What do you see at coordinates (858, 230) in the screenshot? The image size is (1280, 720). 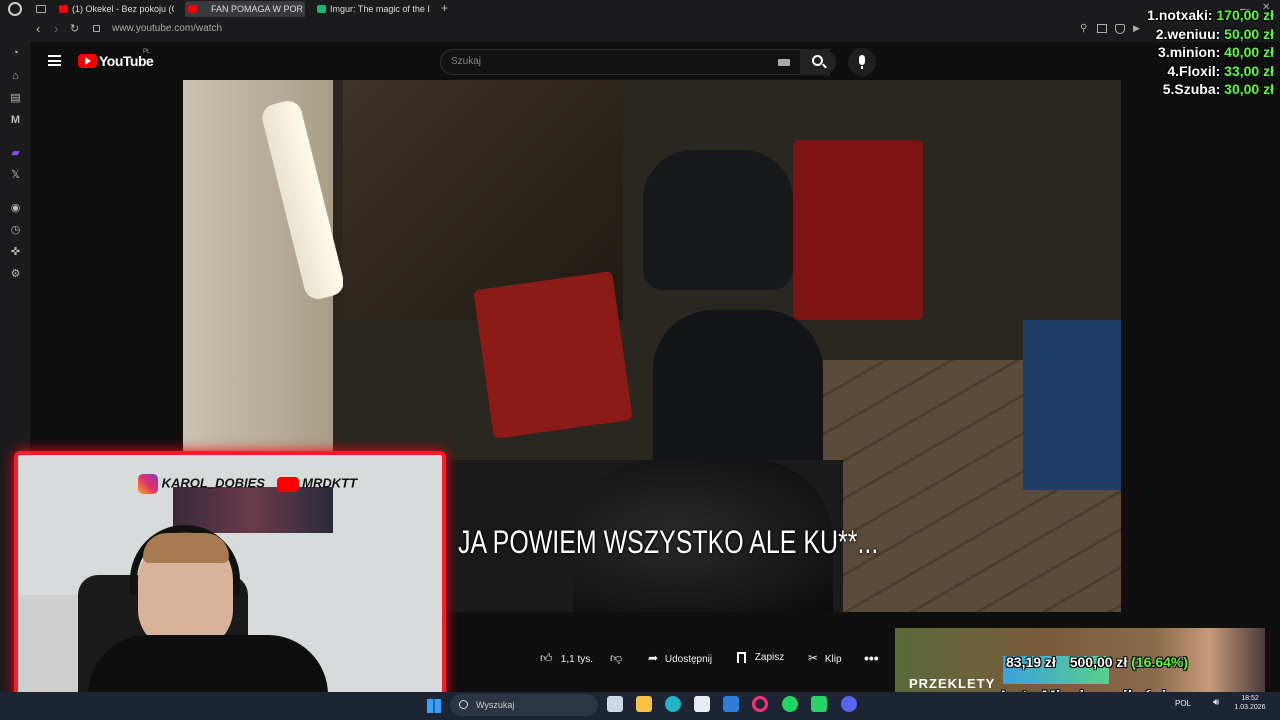 I see `balancing-machine` at bounding box center [858, 230].